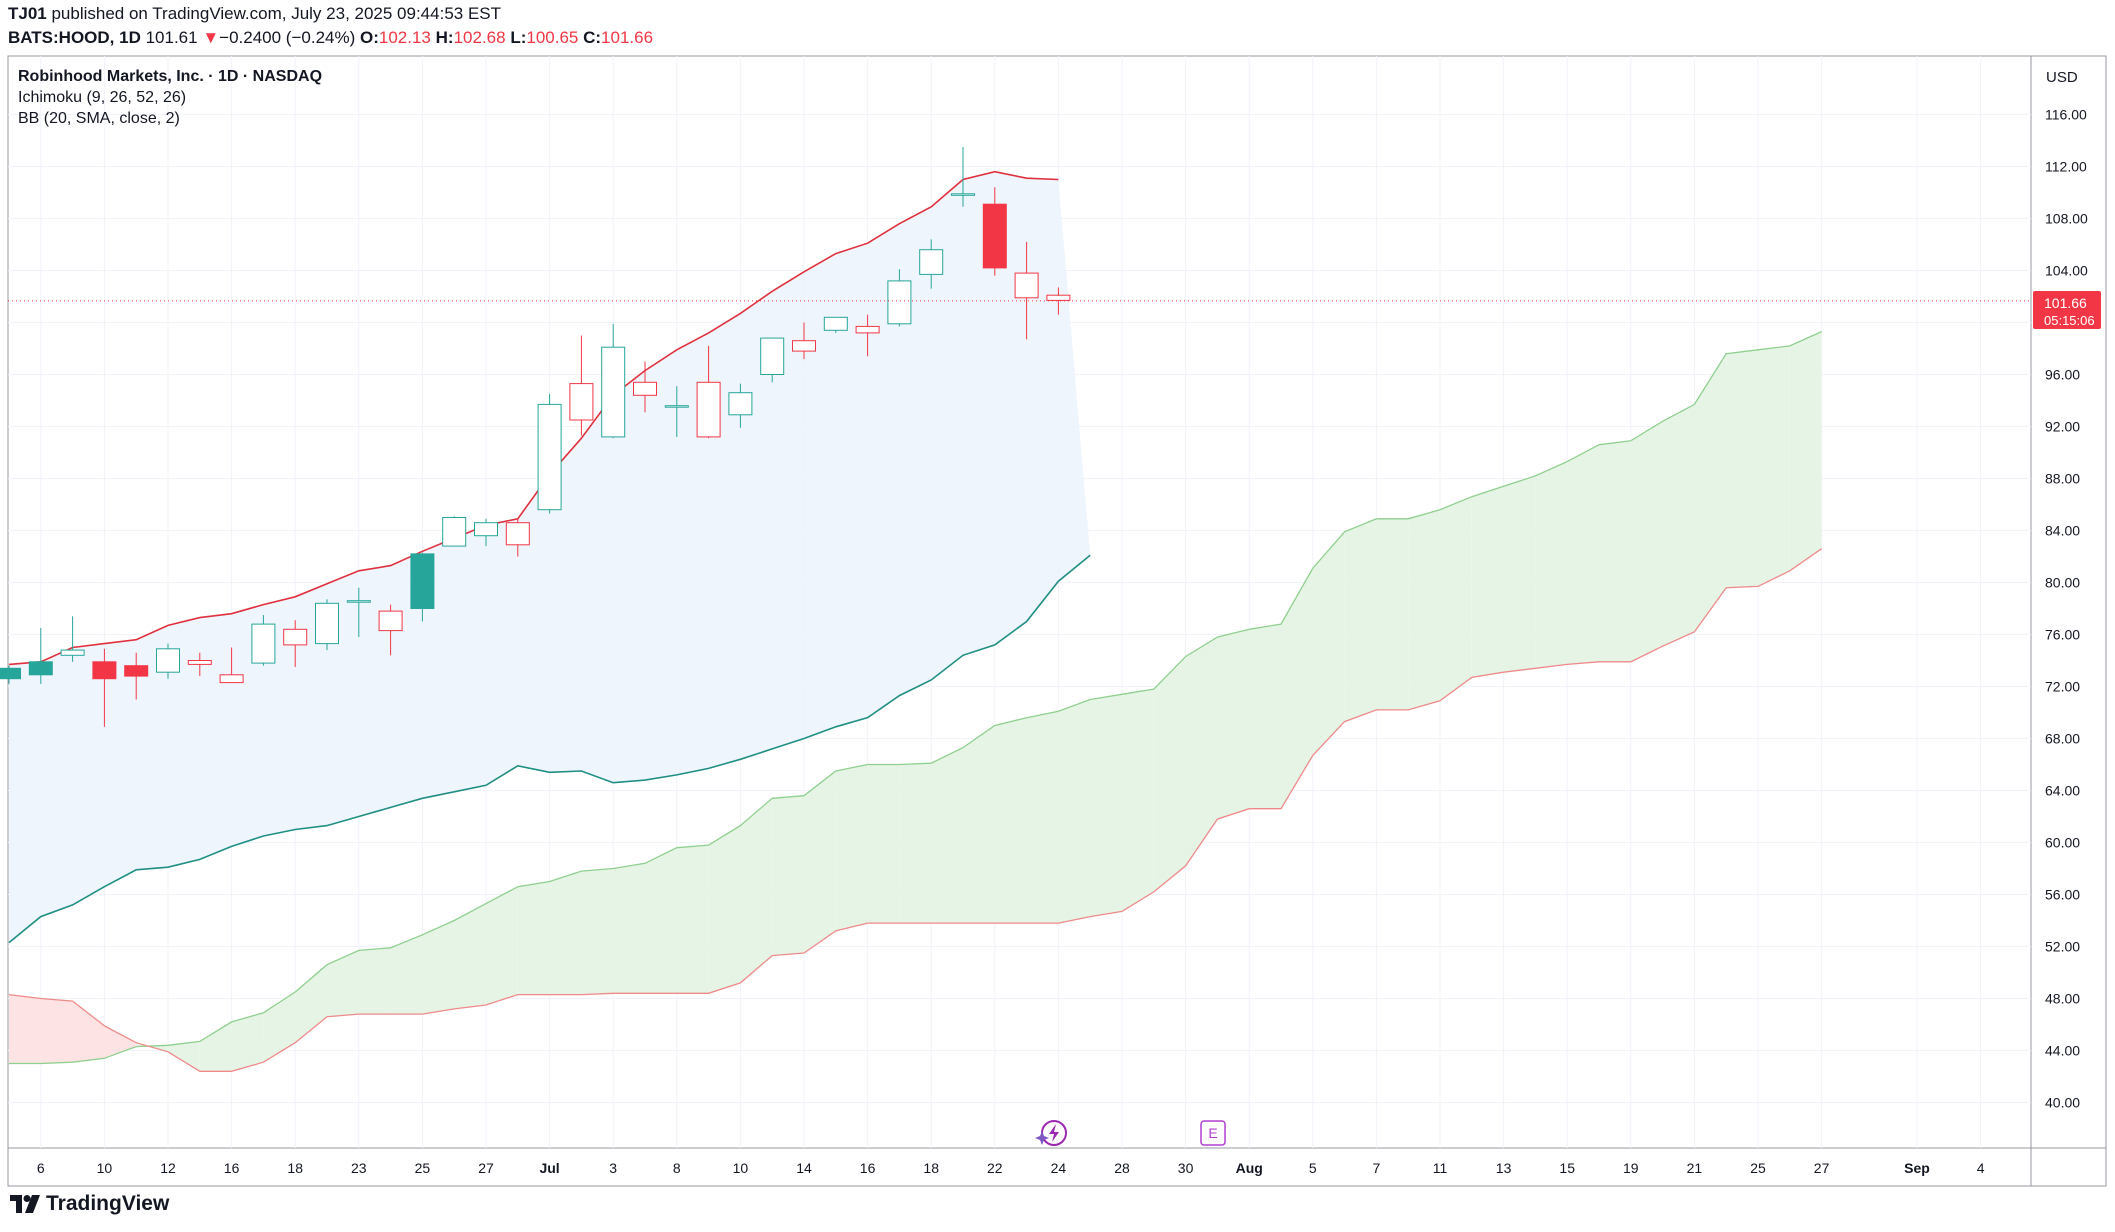 This screenshot has height=1232, width=2115. Describe the element at coordinates (168, 1168) in the screenshot. I see `date-tick-label: 12` at that location.